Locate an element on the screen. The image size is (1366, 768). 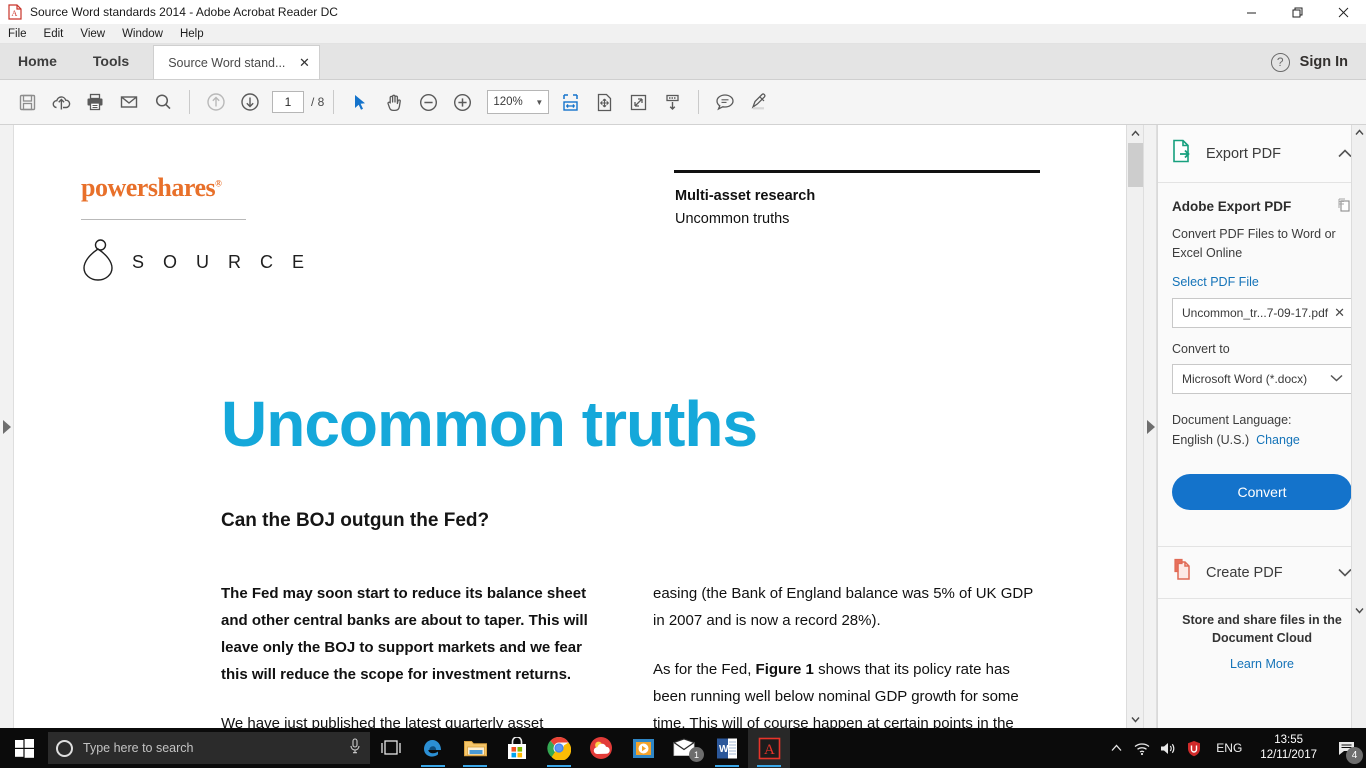
collapse-right-panel-icon is located at coordinates (1151, 427).